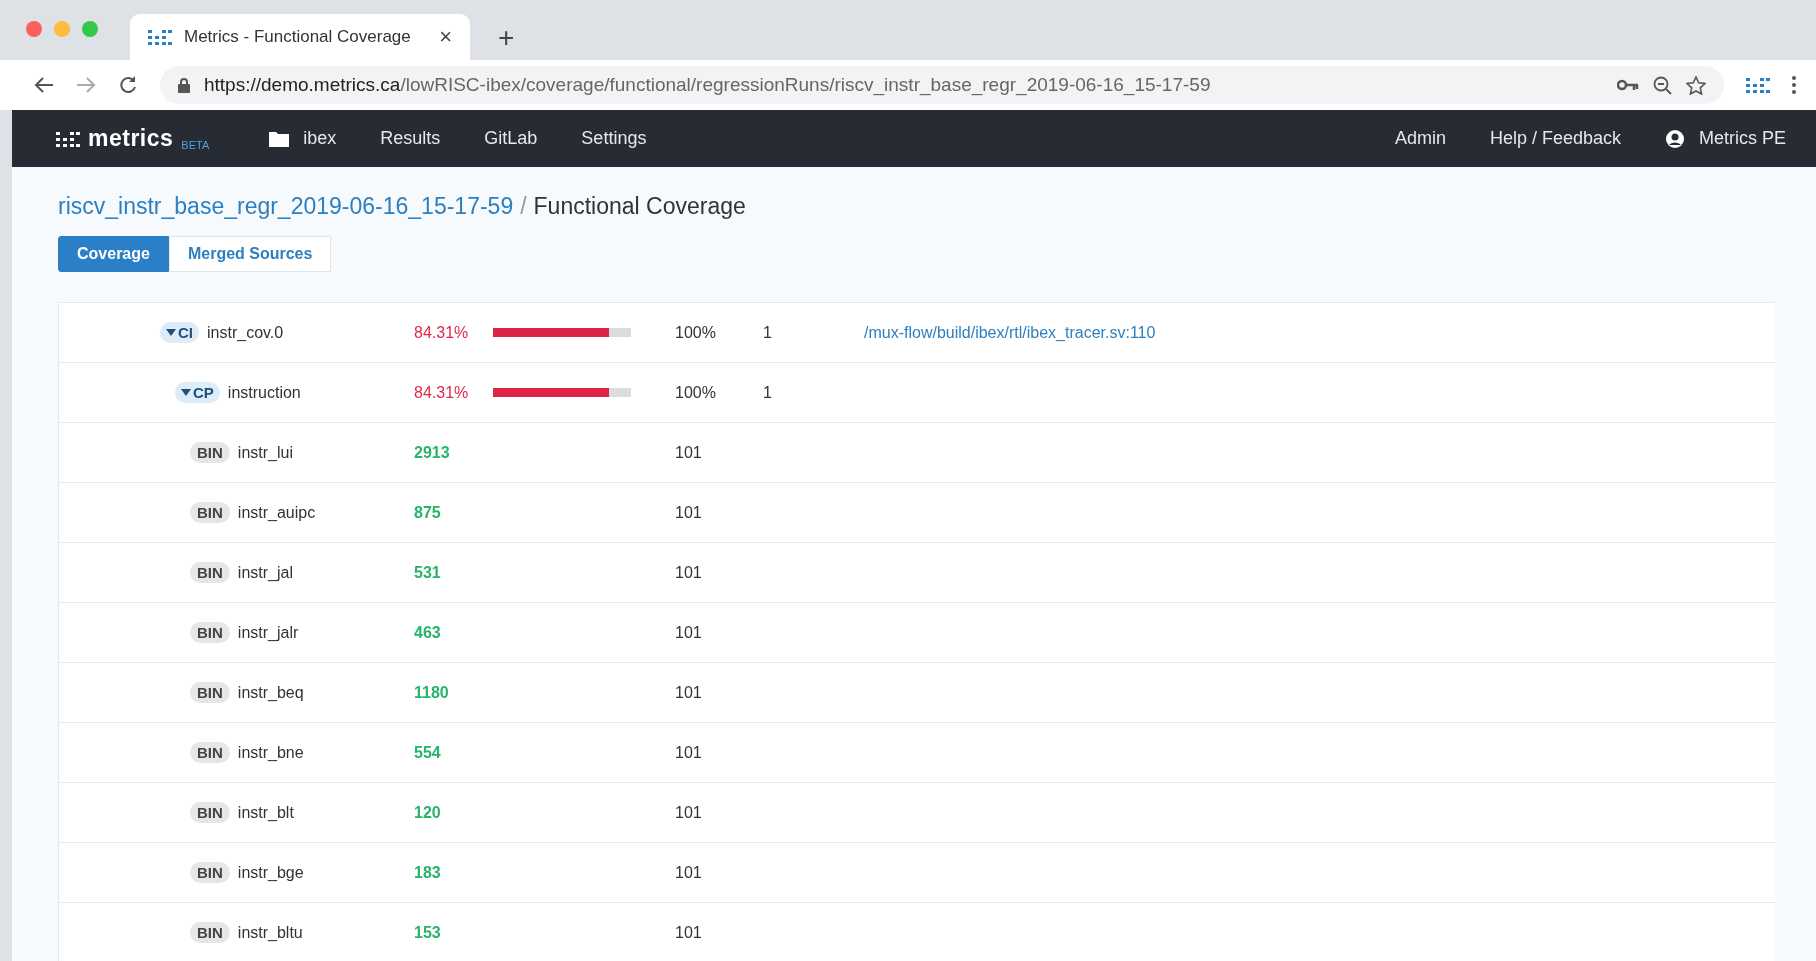 Image resolution: width=1816 pixels, height=961 pixels. Describe the element at coordinates (511, 138) in the screenshot. I see `nav-link: GitLab` at that location.